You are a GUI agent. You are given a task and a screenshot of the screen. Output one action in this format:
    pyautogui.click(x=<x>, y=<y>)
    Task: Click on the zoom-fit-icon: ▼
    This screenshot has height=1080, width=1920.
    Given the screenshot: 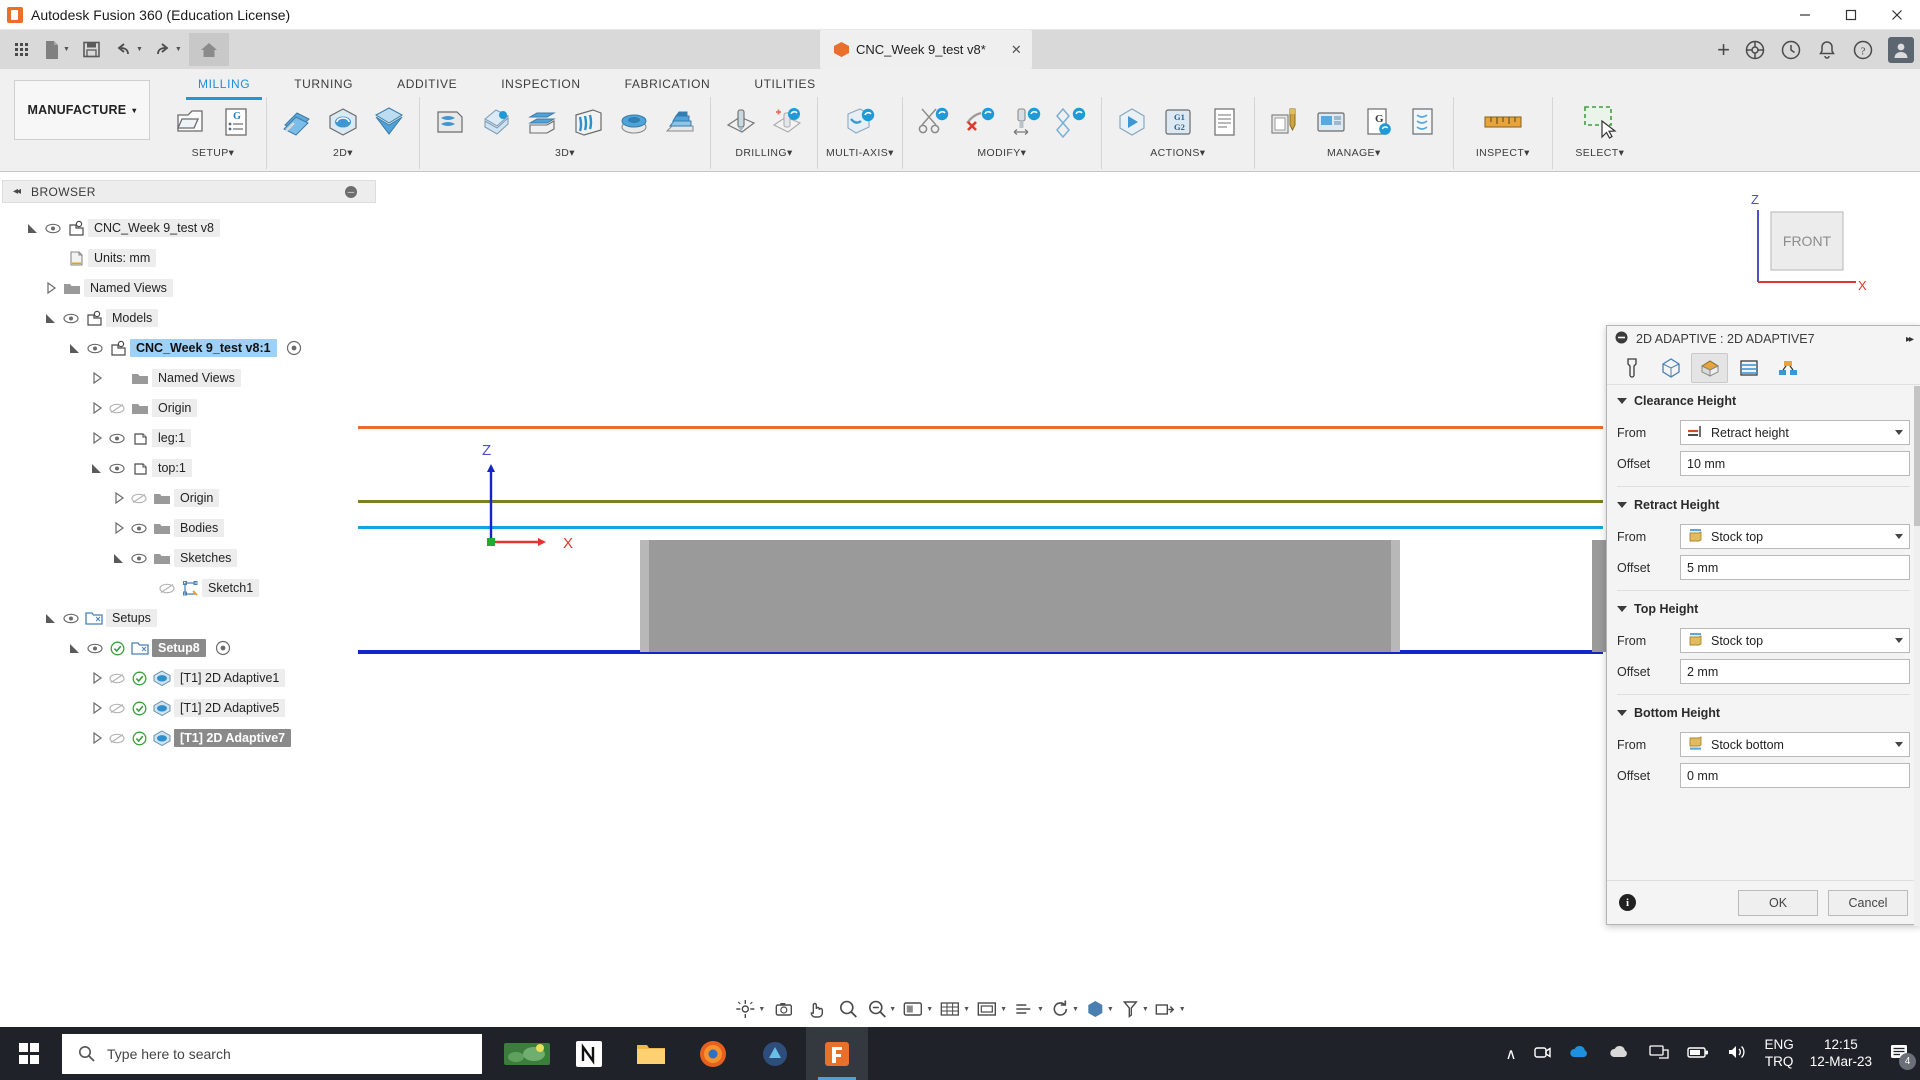 What is the action you would take?
    pyautogui.click(x=881, y=1009)
    